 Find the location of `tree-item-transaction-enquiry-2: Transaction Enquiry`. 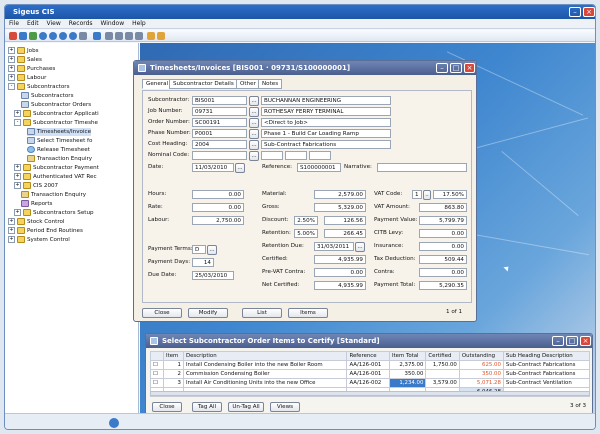

tree-item-transaction-enquiry-2: Transaction Enquiry is located at coordinates (53, 195).